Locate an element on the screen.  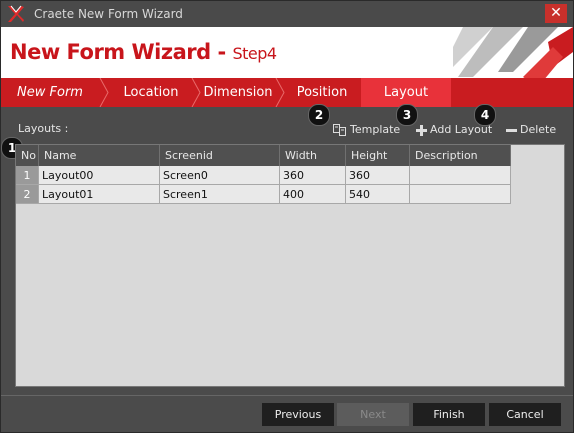
cell-height: 540 is located at coordinates (377, 194).